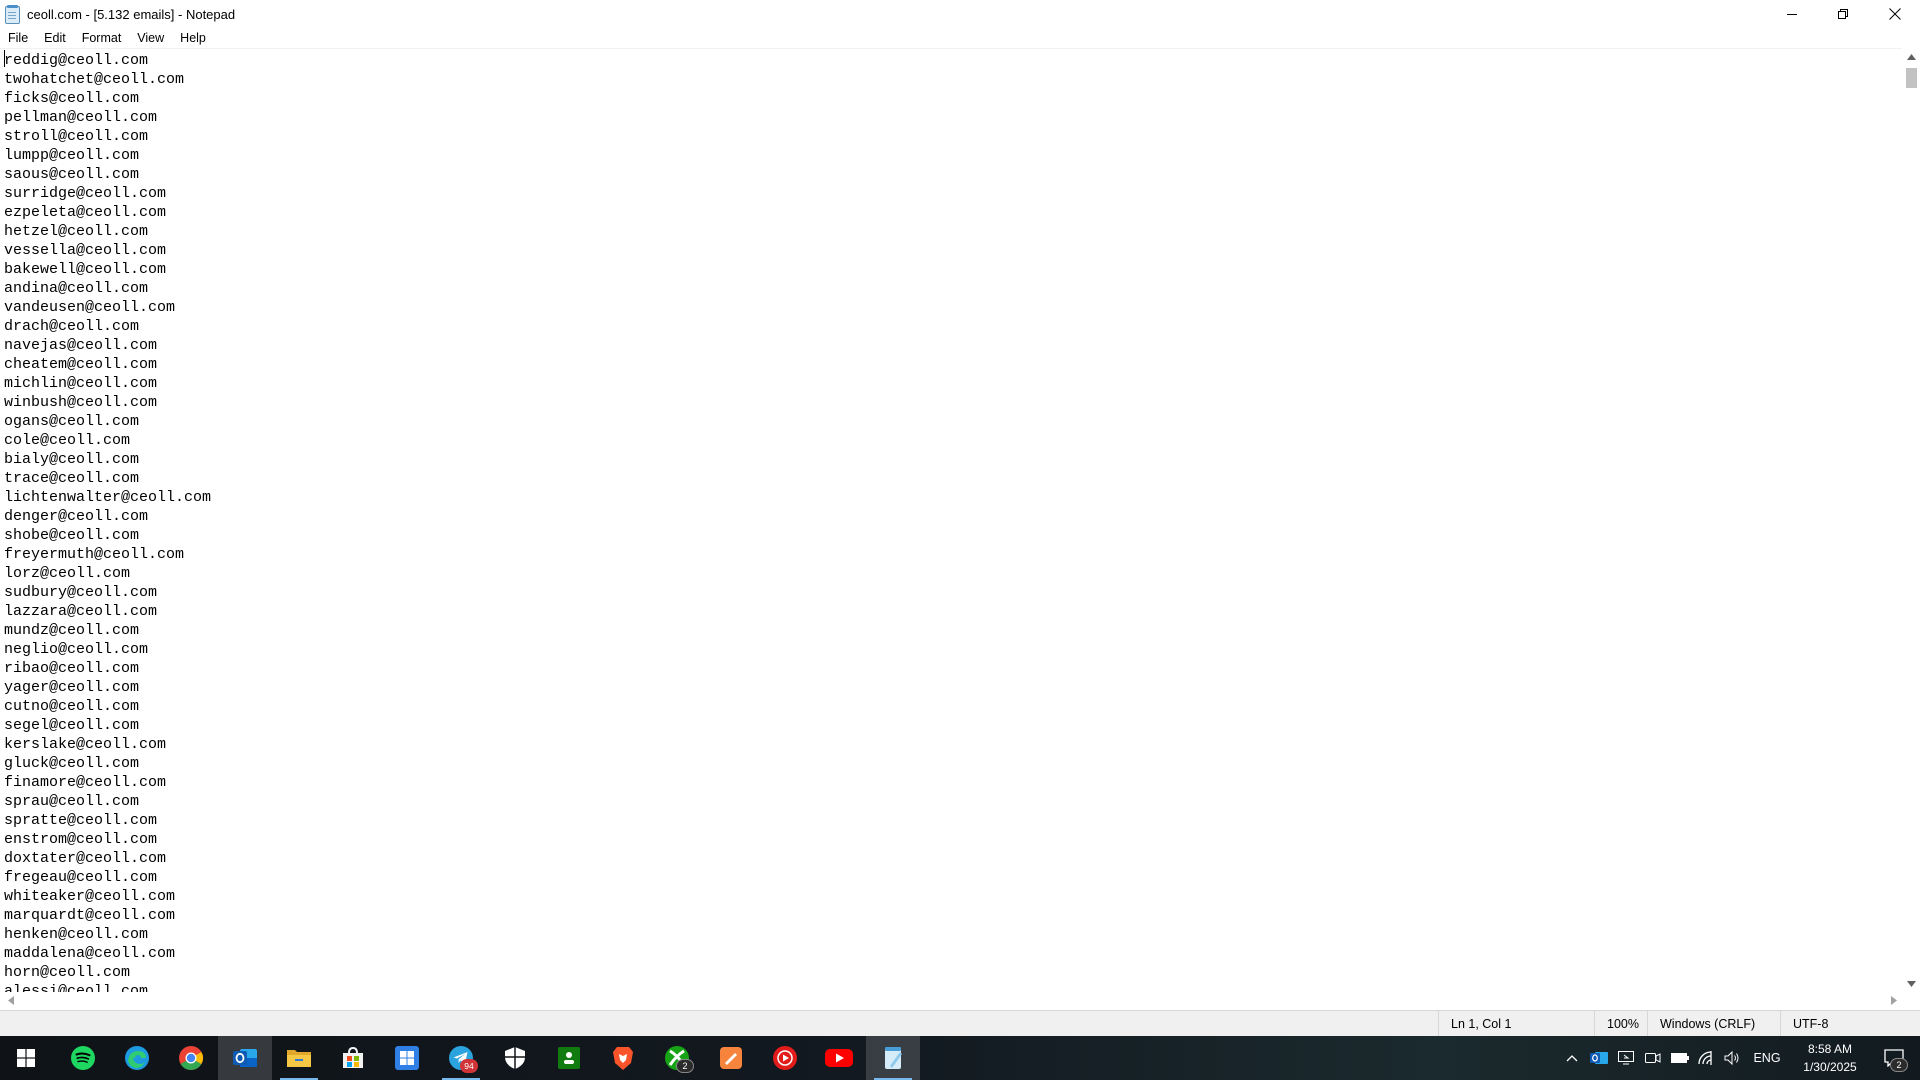 The height and width of the screenshot is (1080, 1920). What do you see at coordinates (81, 611) in the screenshot?
I see `text-line: lazzara@ceoll.com` at bounding box center [81, 611].